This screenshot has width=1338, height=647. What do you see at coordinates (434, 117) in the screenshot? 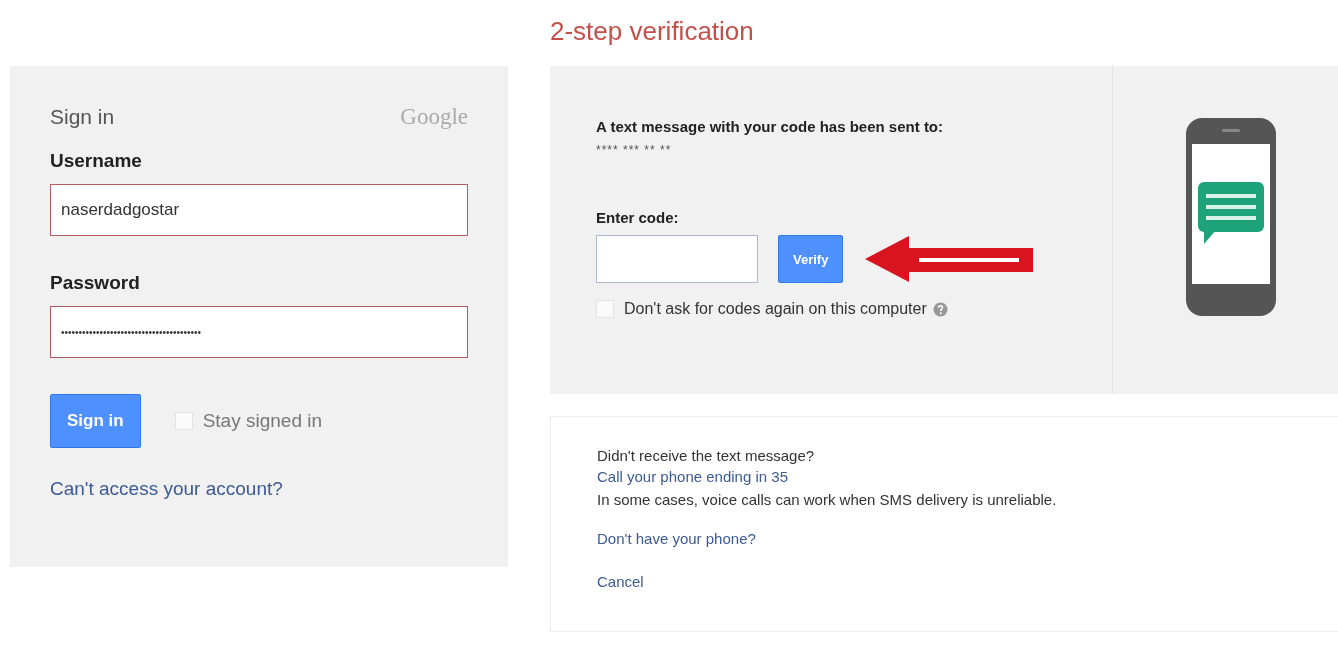
I see `brand-logo: Google` at bounding box center [434, 117].